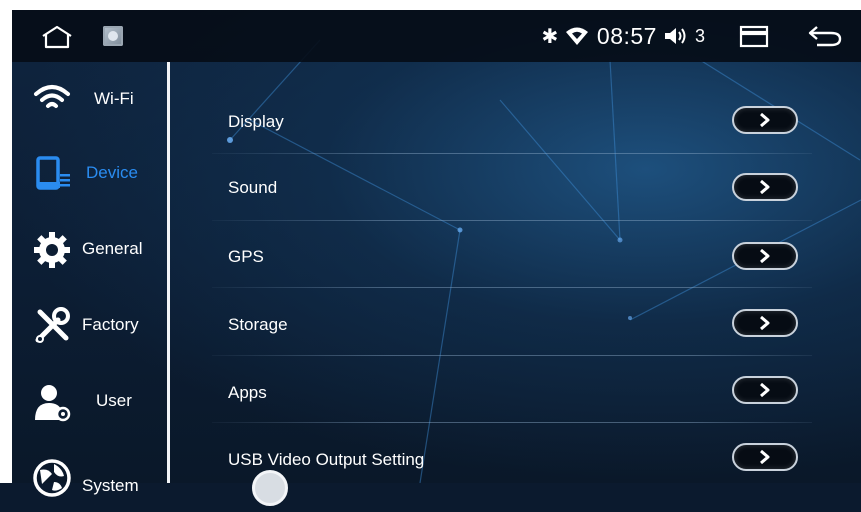 The height and width of the screenshot is (512, 861). What do you see at coordinates (512, 453) in the screenshot?
I see `settings-row-usb-video-output: USB Video Output Setting` at bounding box center [512, 453].